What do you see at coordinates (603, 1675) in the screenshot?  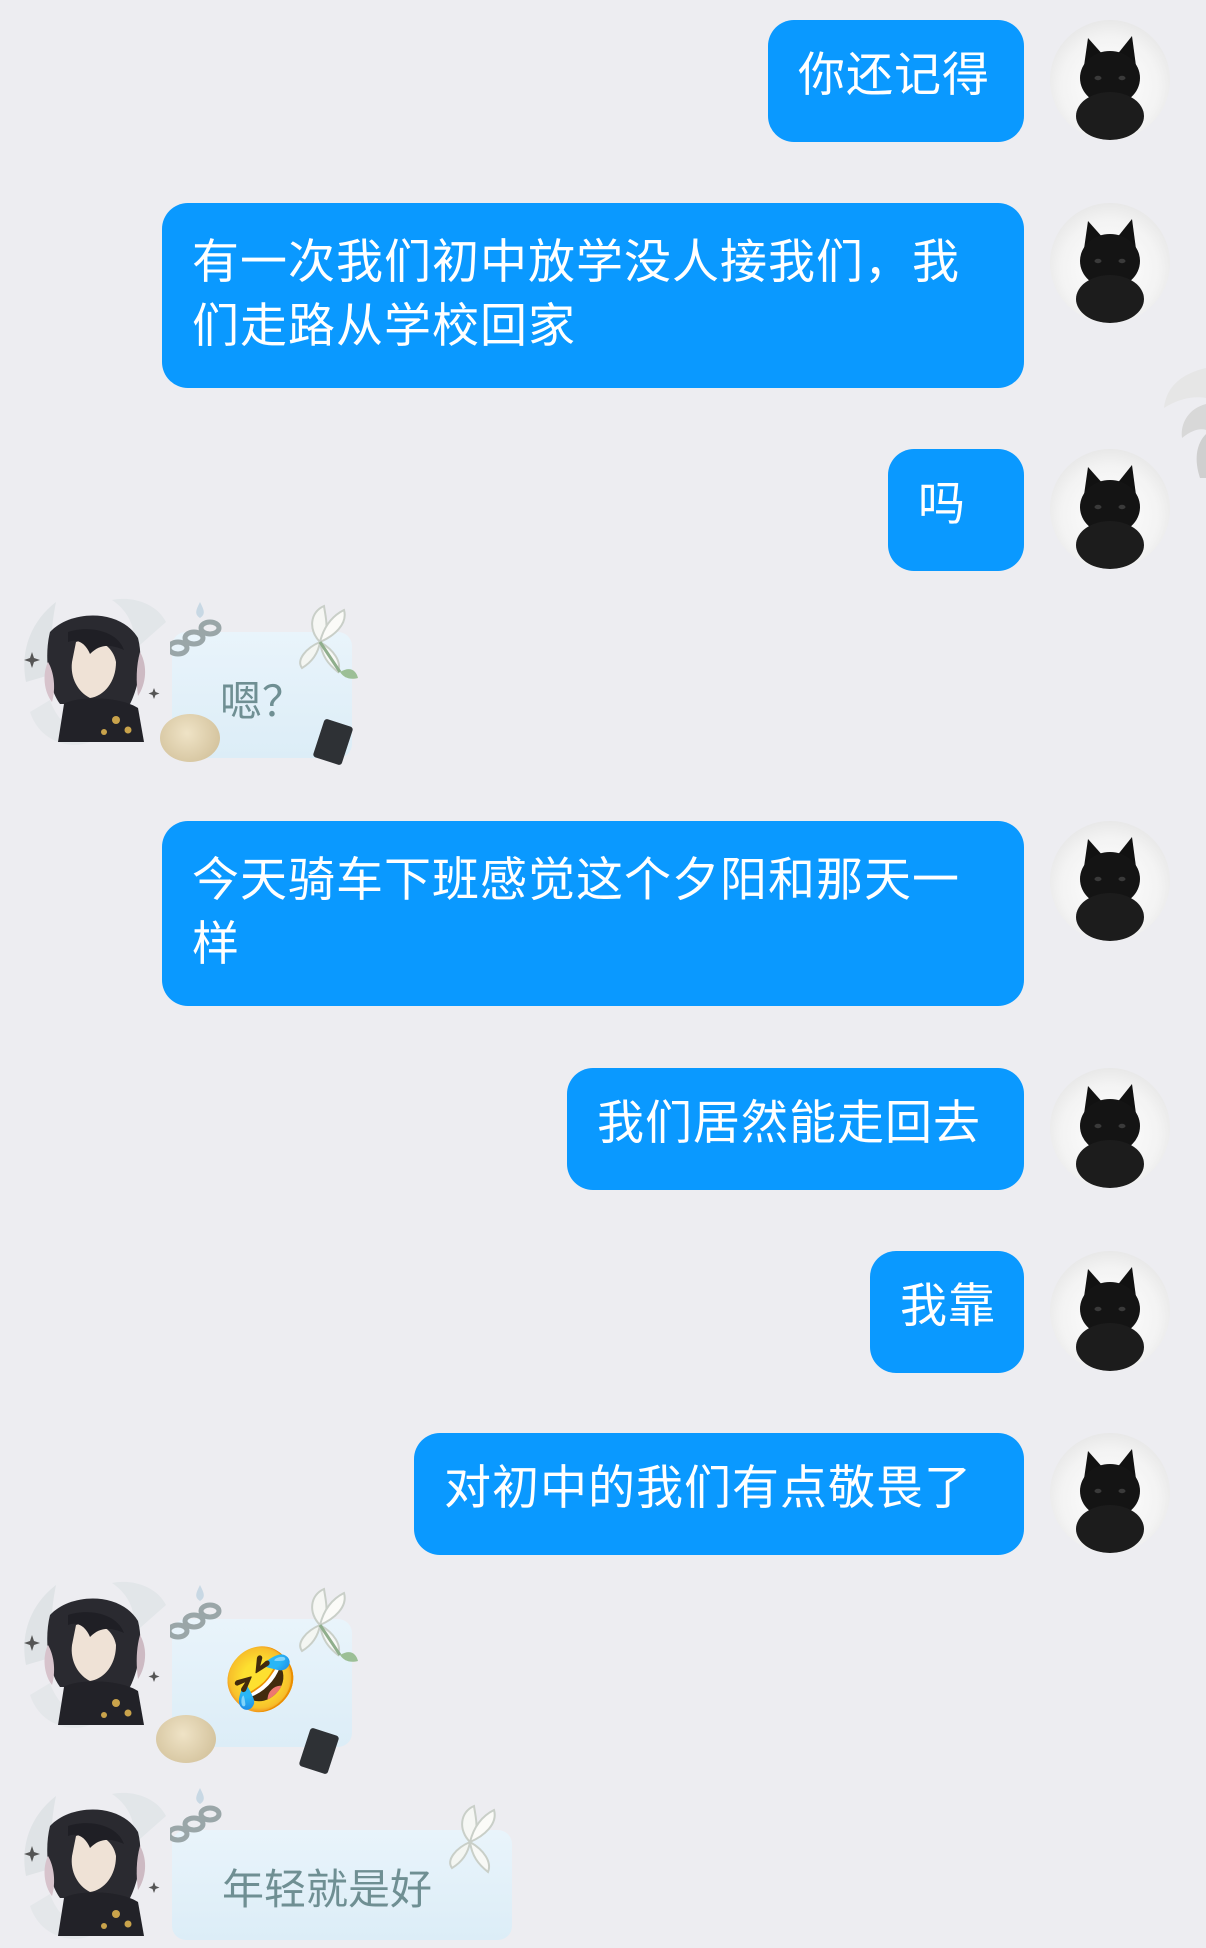 I see `message-row-incoming: 🤣` at bounding box center [603, 1675].